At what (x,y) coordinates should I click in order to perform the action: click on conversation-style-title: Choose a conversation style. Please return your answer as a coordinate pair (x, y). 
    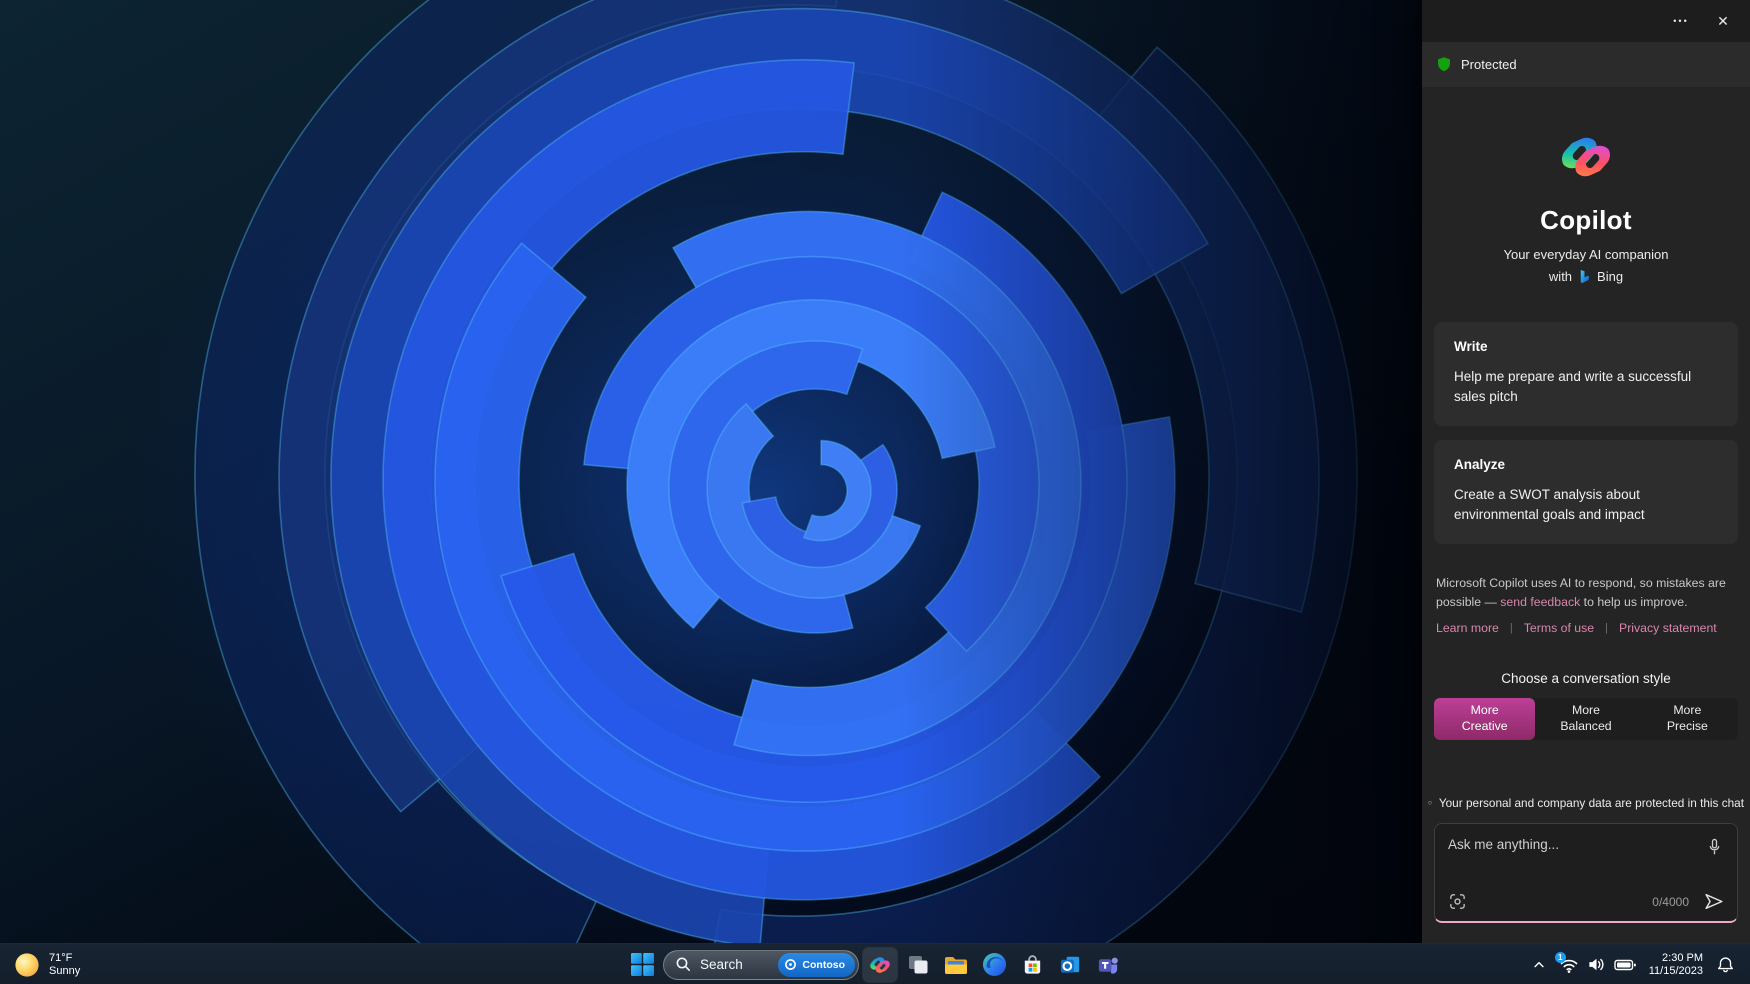
    Looking at the image, I should click on (1586, 679).